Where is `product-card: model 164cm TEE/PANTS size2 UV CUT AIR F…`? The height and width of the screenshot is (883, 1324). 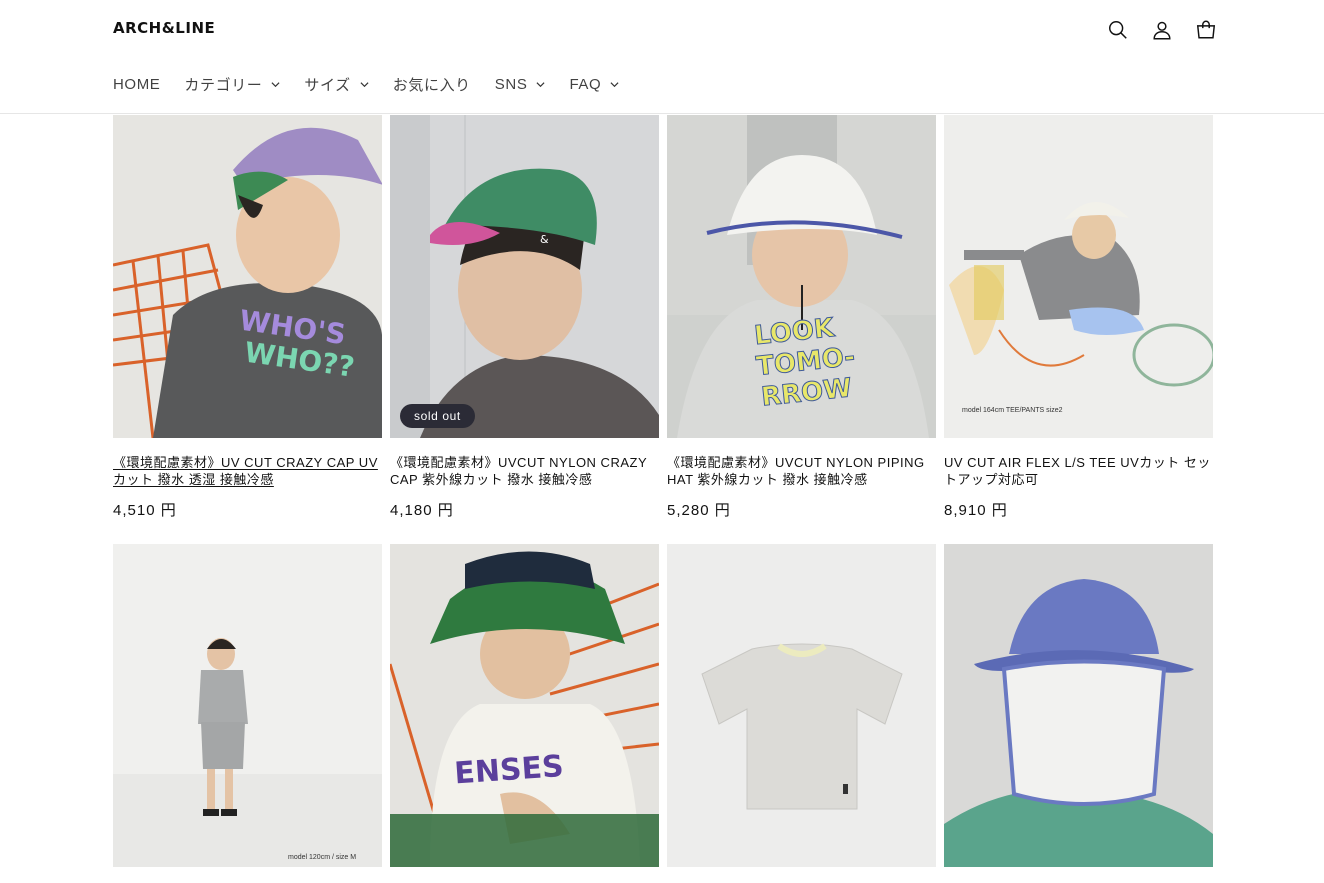 product-card: model 164cm TEE/PANTS size2 UV CUT AIR F… is located at coordinates (1078, 329).